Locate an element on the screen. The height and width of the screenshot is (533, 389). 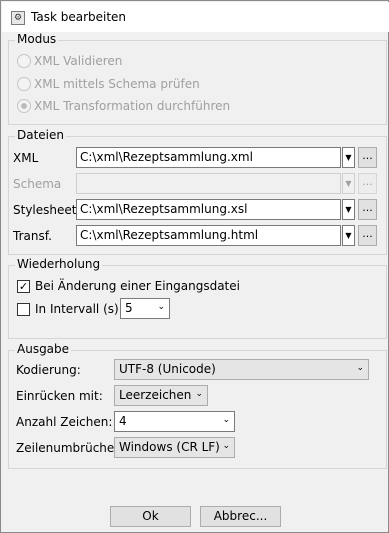
encoding-select: UTF-8 (Unicode) ⌄ is located at coordinates (241, 369).